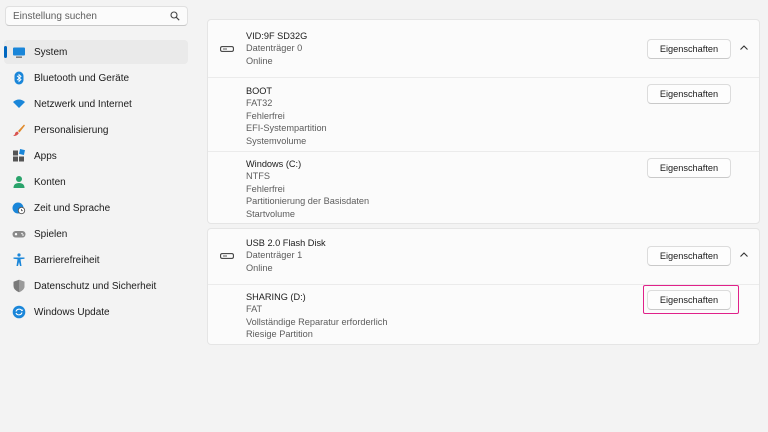  I want to click on partition-type: EFI-Systempartition, so click(286, 128).